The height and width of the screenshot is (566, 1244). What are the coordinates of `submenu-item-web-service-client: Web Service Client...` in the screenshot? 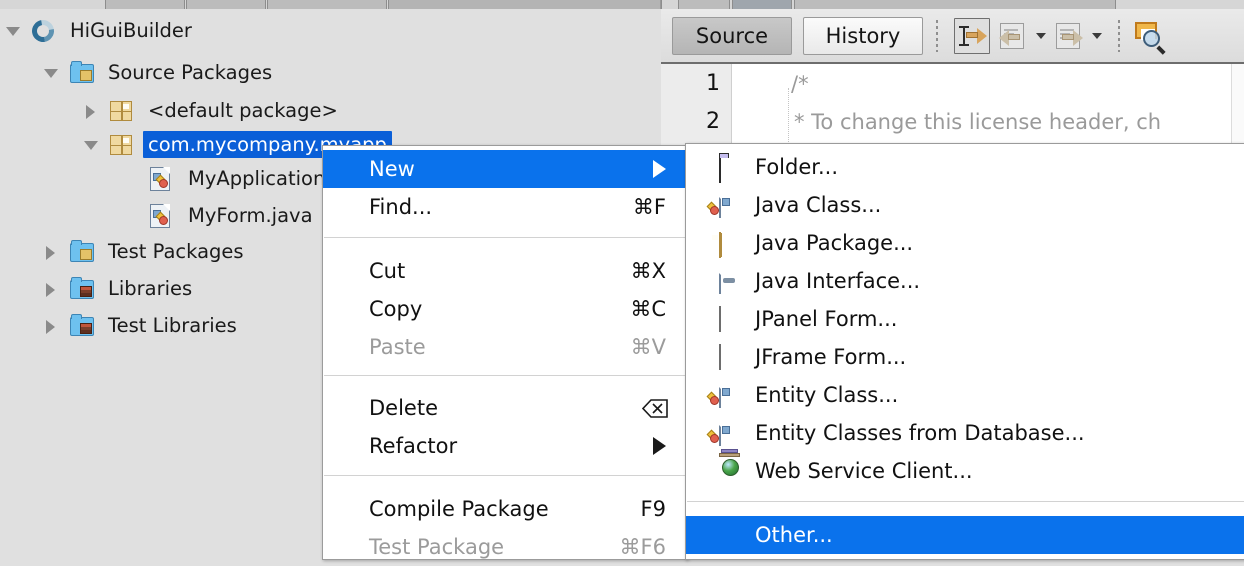 It's located at (965, 469).